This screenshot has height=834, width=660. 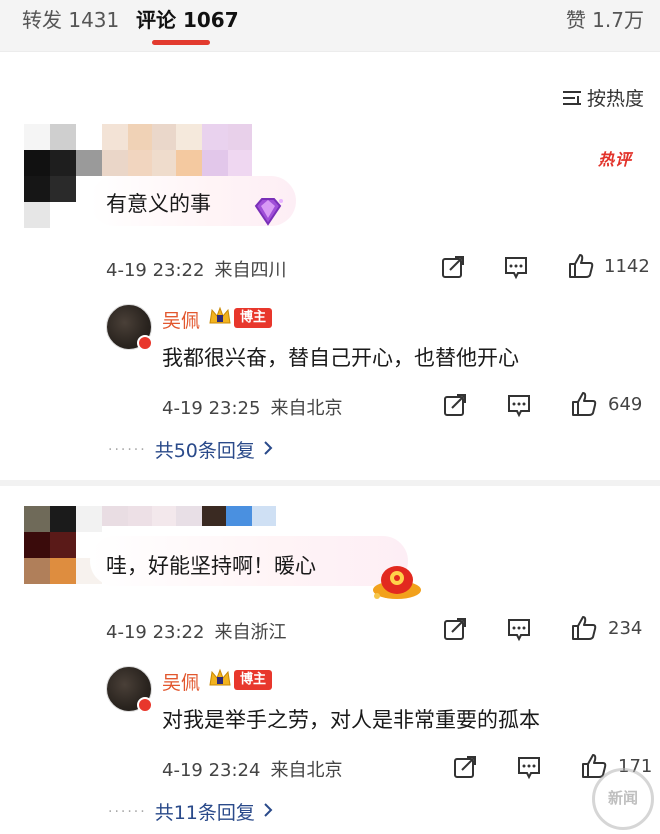 I want to click on hot-comment-badge: 热评, so click(x=615, y=159).